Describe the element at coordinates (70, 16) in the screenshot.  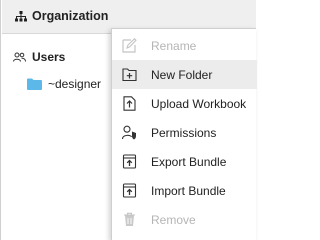
I see `header-title: Organization` at that location.